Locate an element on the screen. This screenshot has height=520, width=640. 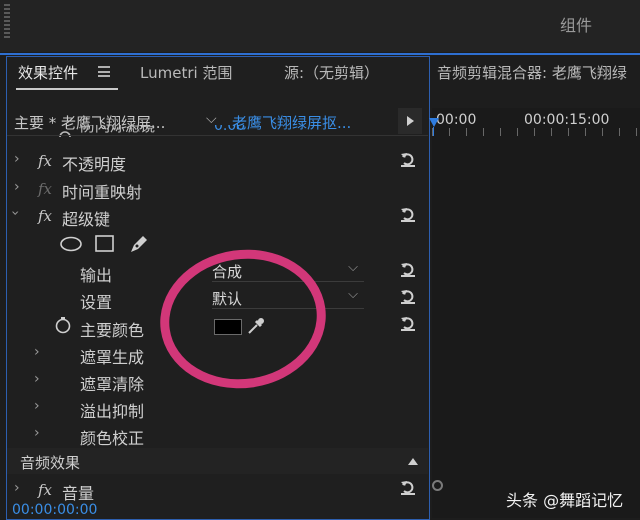
output-label: 输出 is located at coordinates (96, 275).